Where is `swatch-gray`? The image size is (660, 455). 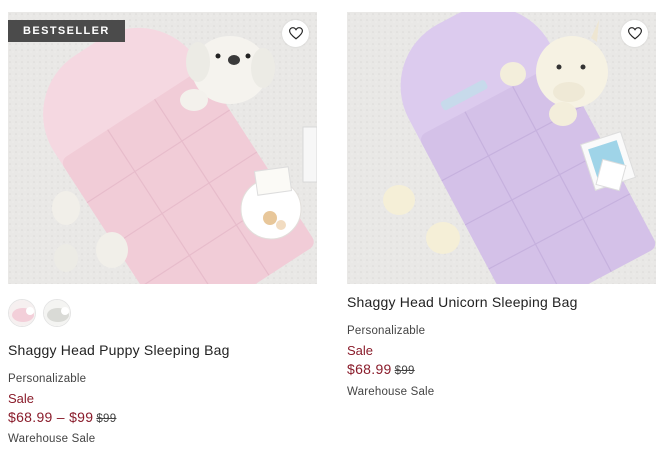 swatch-gray is located at coordinates (57, 313).